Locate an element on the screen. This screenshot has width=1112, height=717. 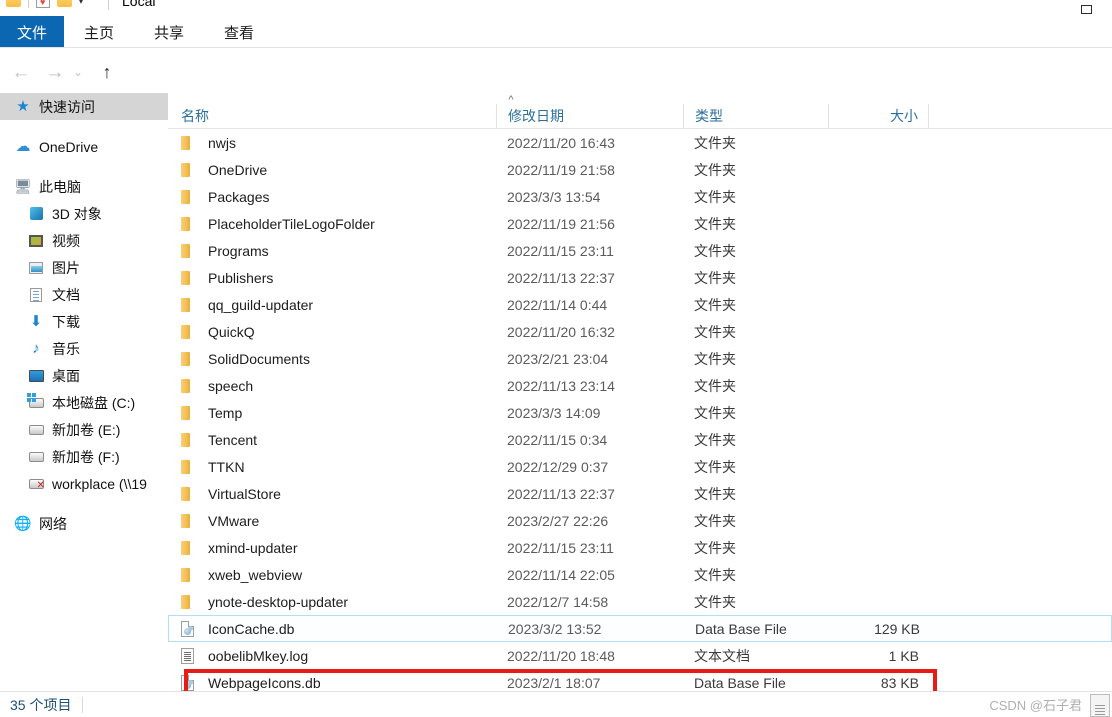
sidebar-item-label: 快速访问 is located at coordinates (67, 106).